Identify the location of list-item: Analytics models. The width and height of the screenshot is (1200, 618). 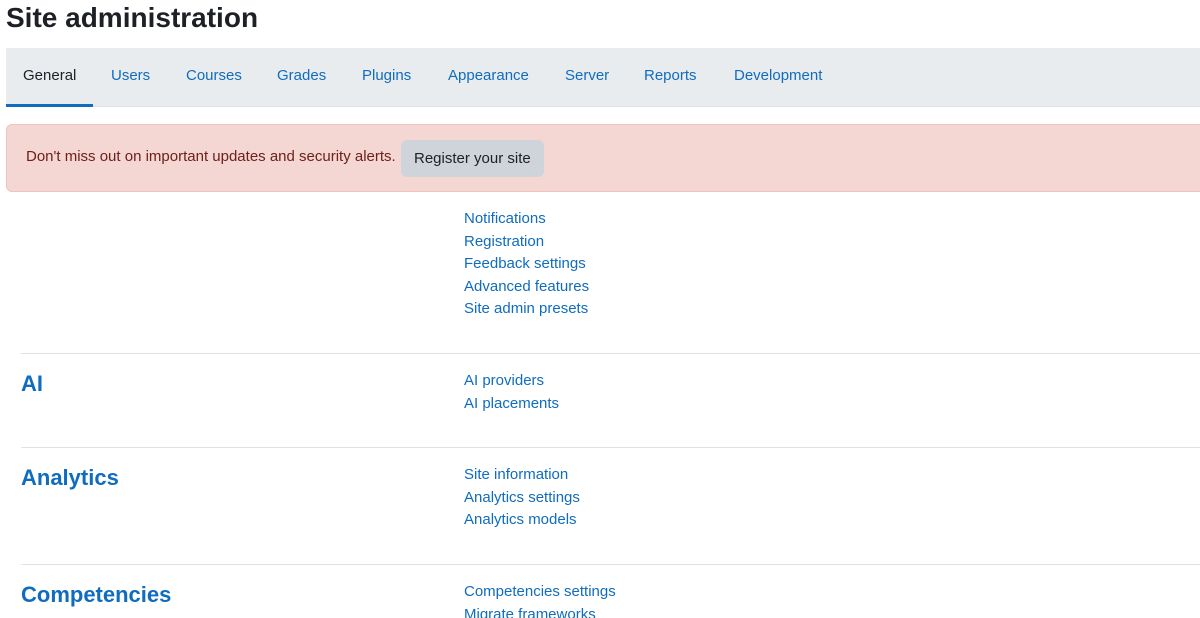
(522, 520).